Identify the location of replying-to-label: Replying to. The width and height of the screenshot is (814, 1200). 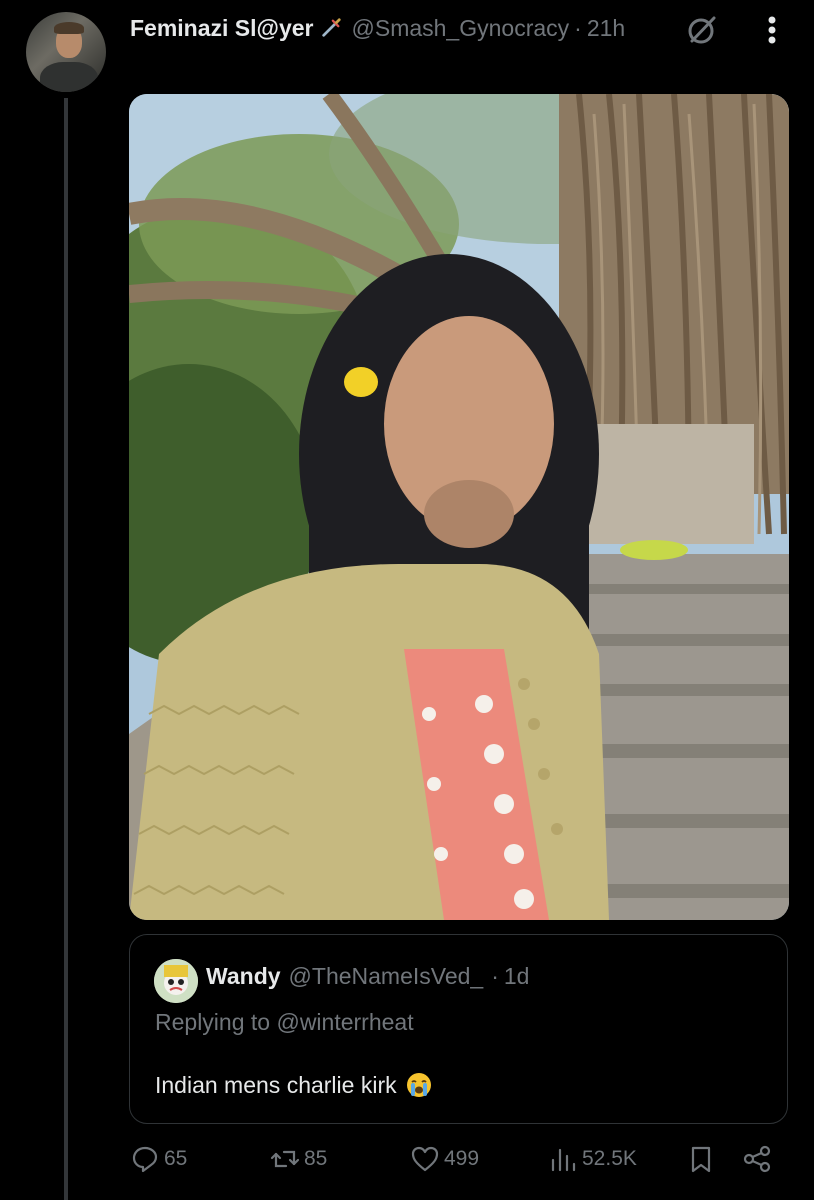
(213, 1022).